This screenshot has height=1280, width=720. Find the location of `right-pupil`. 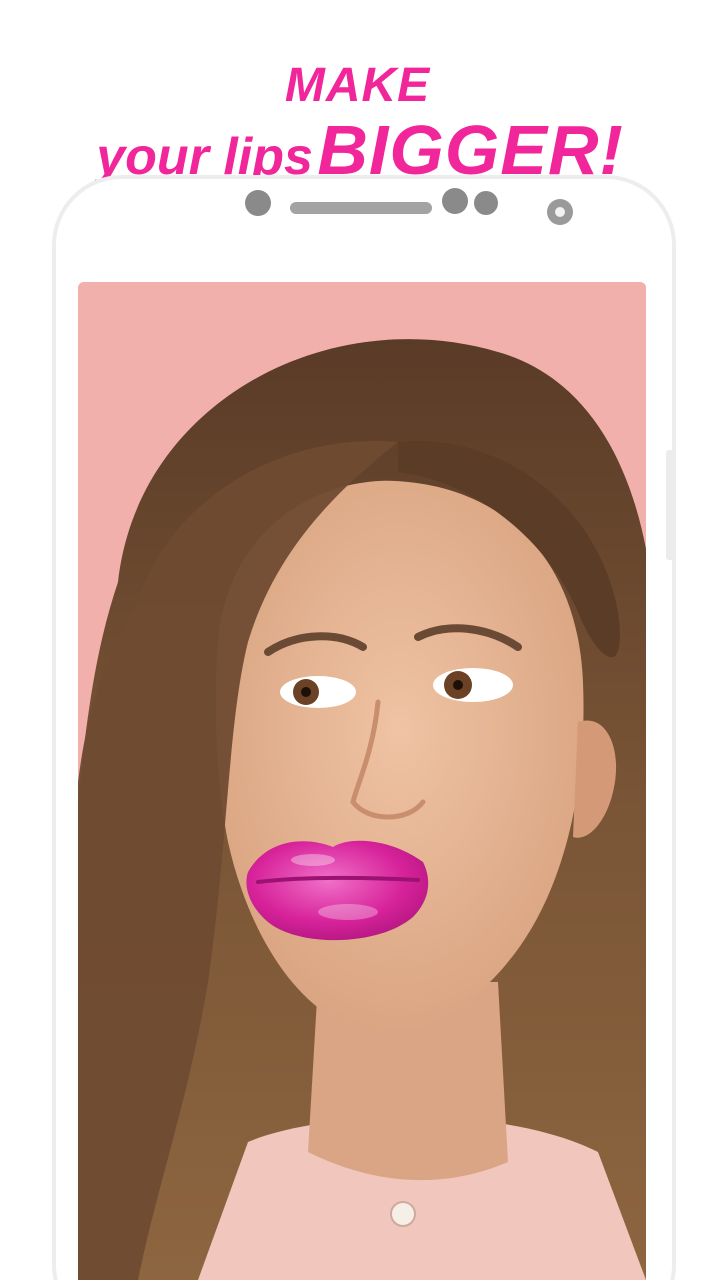

right-pupil is located at coordinates (458, 685).